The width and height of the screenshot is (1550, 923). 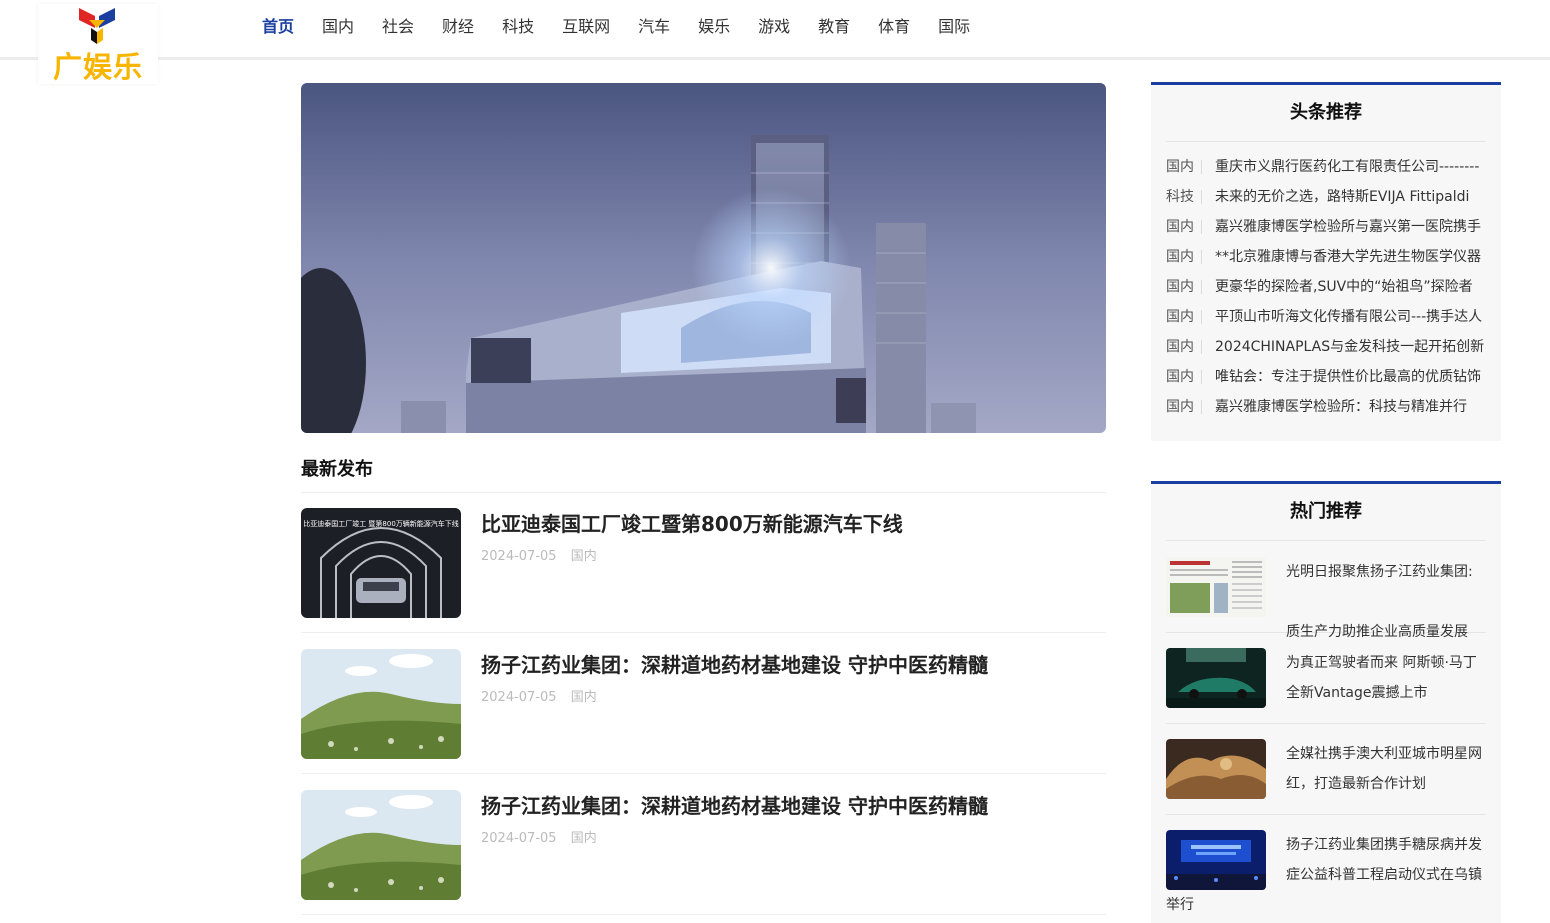 I want to click on nav-education: 教育, so click(x=834, y=27).